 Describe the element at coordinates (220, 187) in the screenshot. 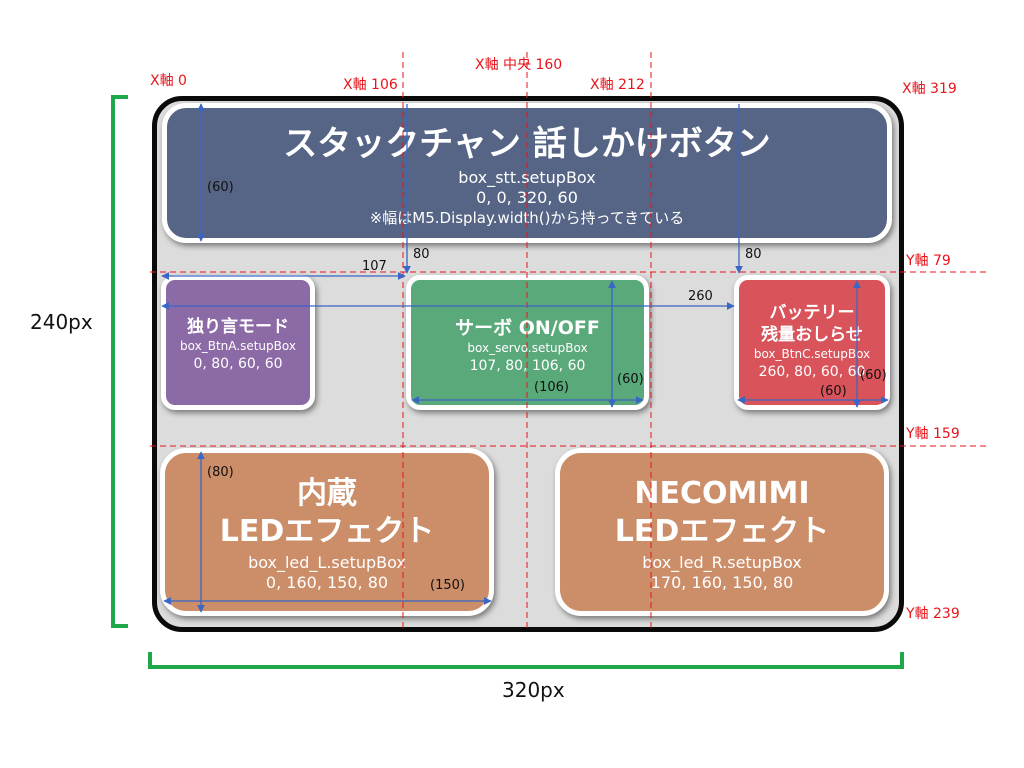

I see `stt-height-label: (60)` at that location.